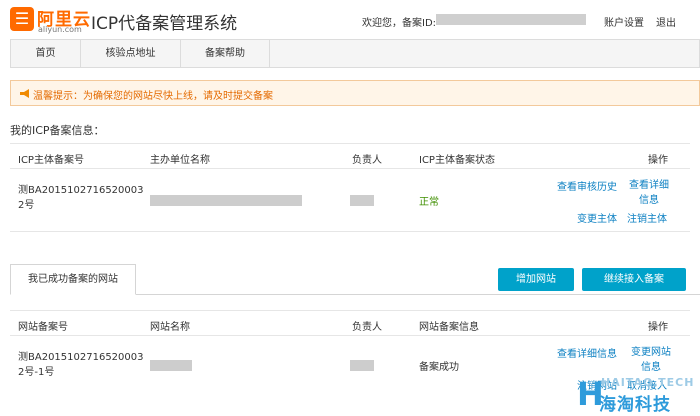  Describe the element at coordinates (43, 327) in the screenshot. I see `col-site-record-no: 网站备案号` at that location.